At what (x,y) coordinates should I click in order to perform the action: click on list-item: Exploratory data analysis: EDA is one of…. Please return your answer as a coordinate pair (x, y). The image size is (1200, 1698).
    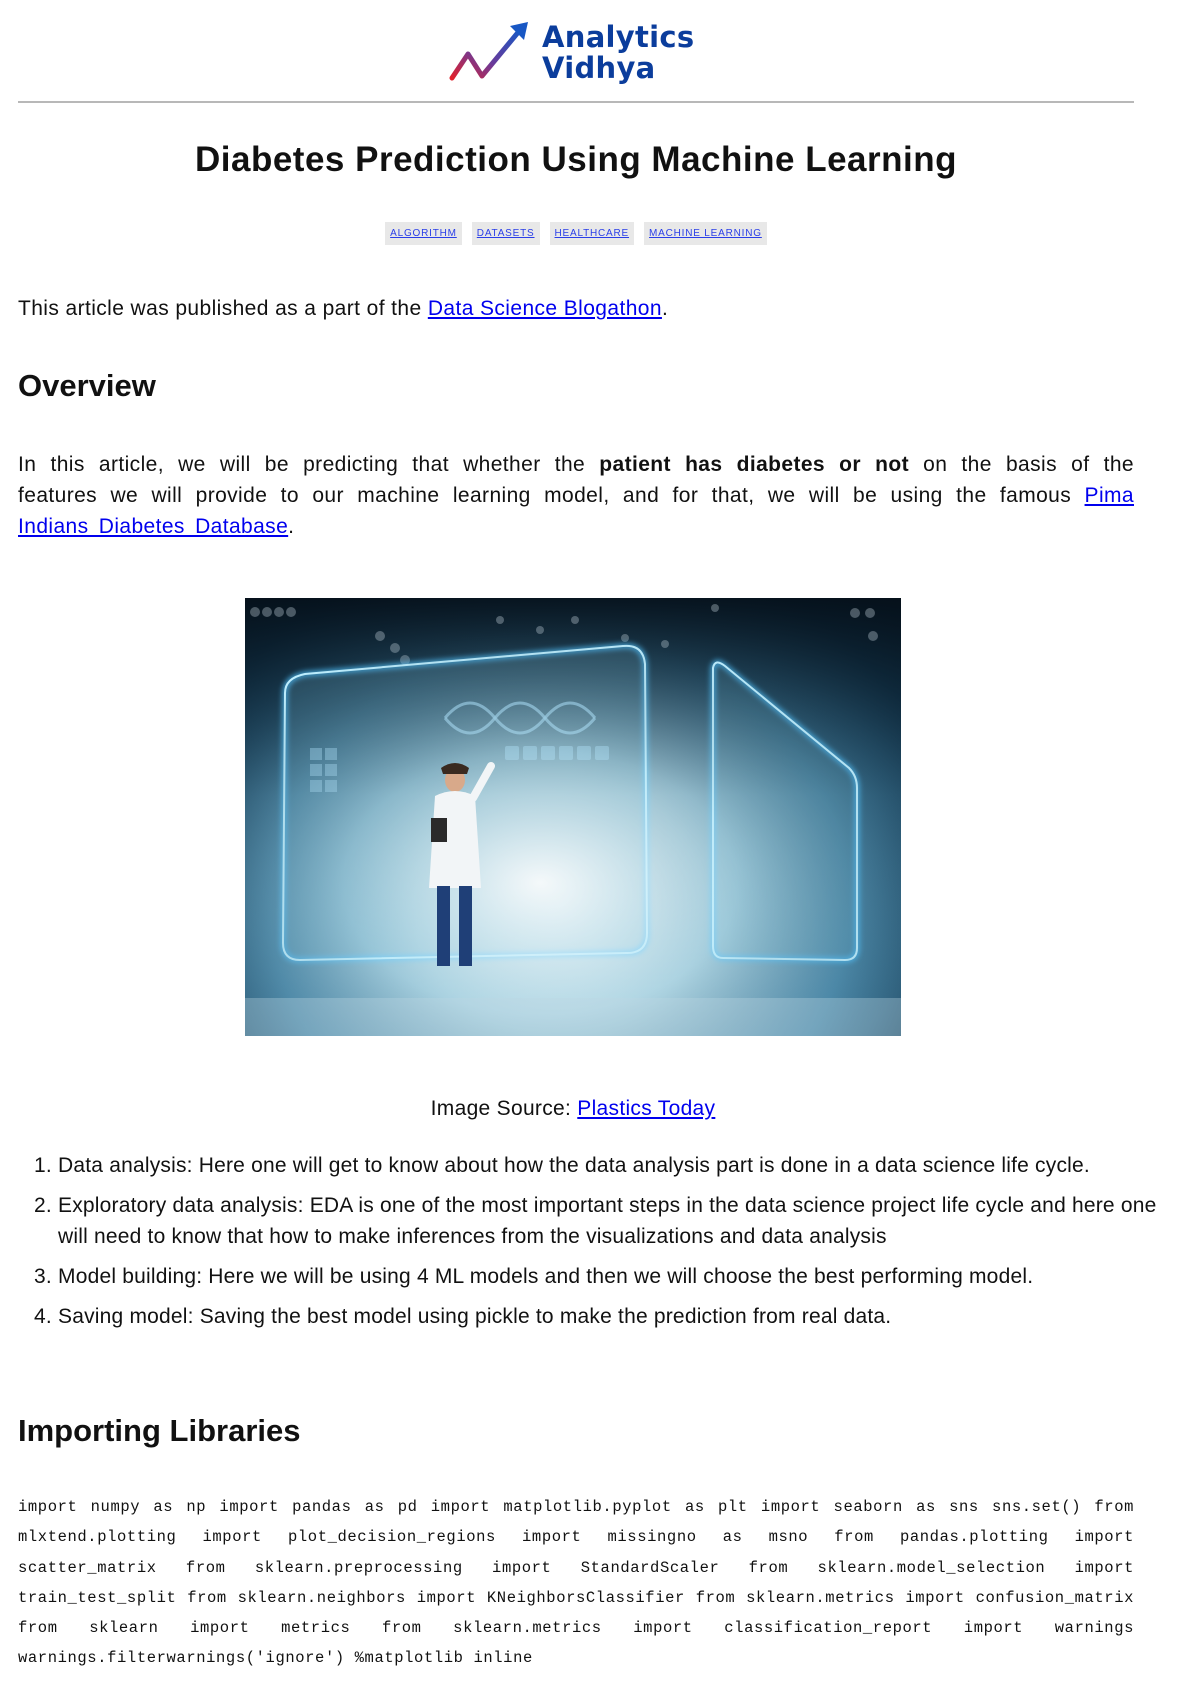
    Looking at the image, I should click on (618, 1221).